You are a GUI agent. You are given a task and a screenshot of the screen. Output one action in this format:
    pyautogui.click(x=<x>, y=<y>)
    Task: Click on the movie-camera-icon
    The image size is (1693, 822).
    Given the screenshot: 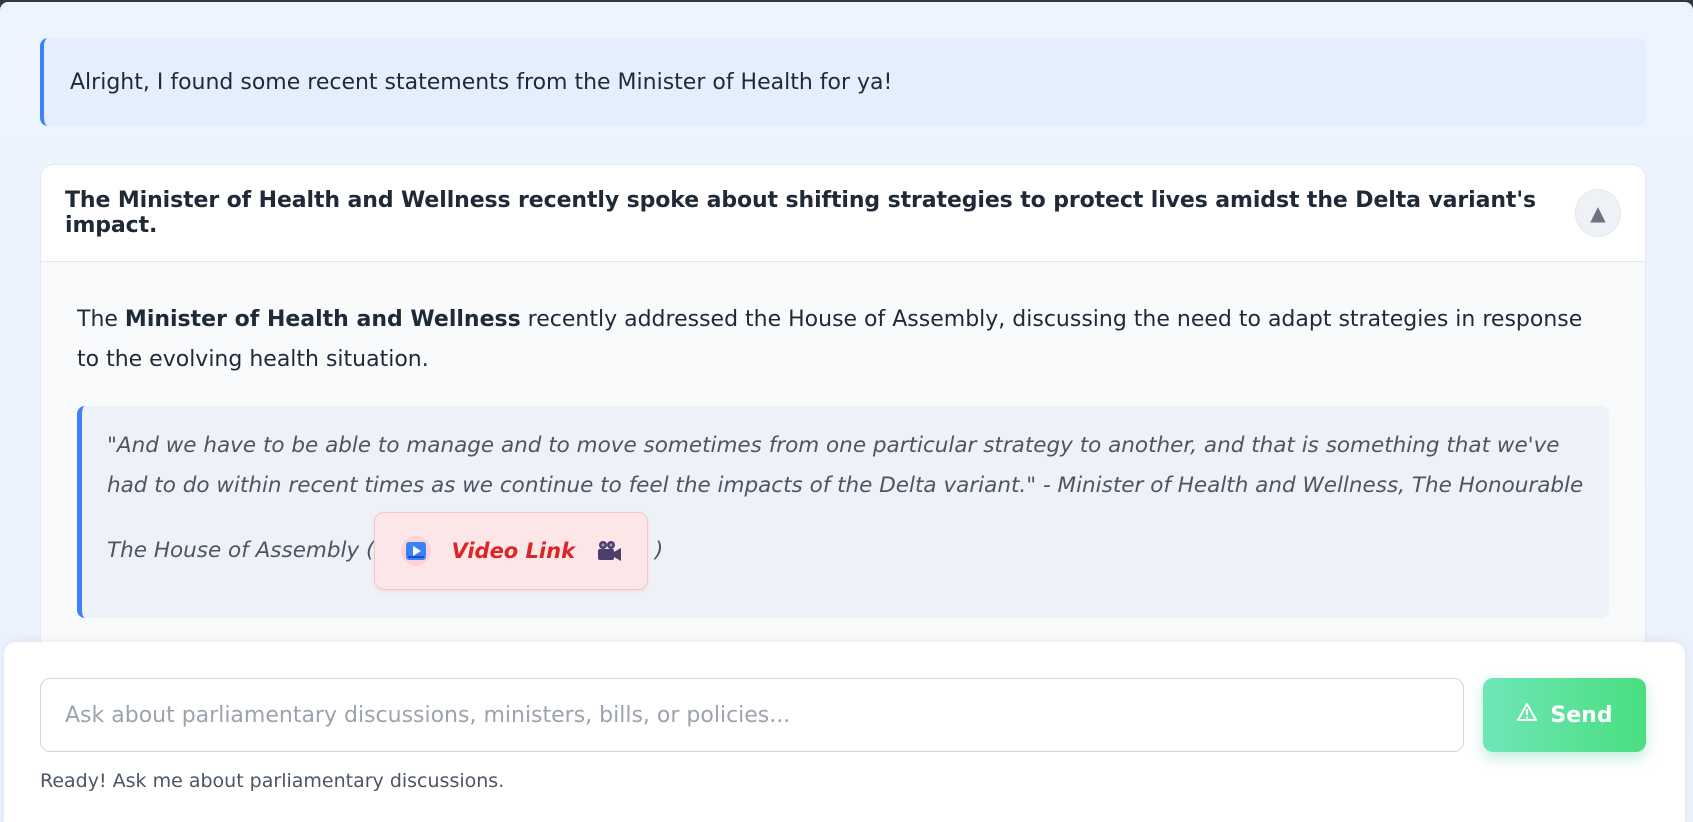 What is the action you would take?
    pyautogui.click(x=609, y=551)
    